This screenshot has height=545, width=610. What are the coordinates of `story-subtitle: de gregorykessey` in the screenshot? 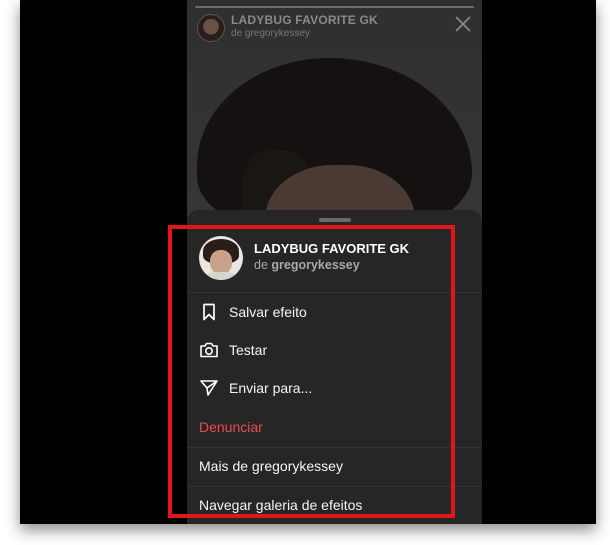 It's located at (270, 33).